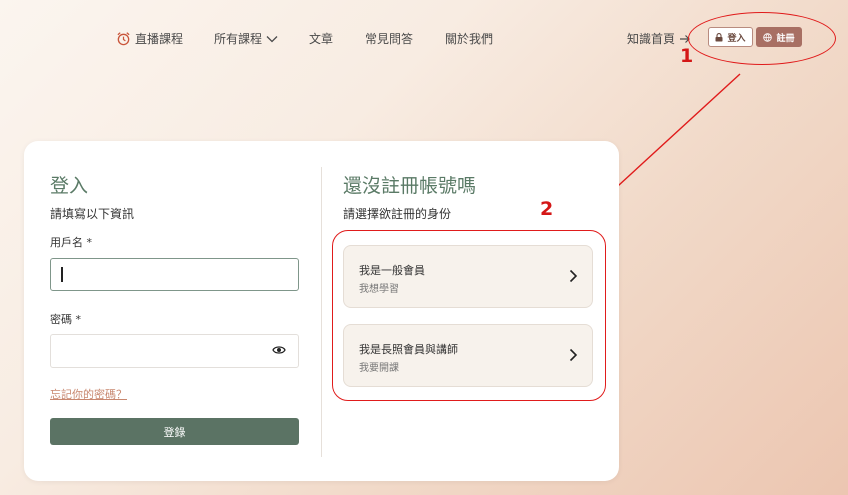 The image size is (848, 495). Describe the element at coordinates (174, 274) in the screenshot. I see `username-input` at that location.